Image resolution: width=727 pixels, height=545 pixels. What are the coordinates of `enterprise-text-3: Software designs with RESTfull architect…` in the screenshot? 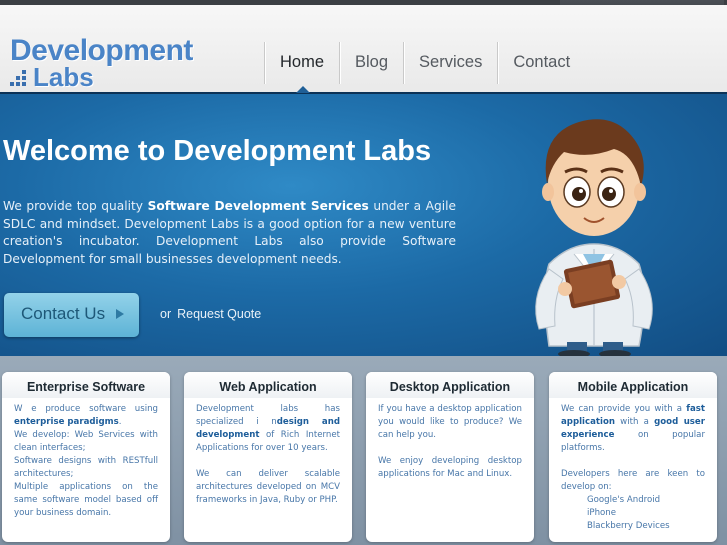 It's located at (86, 467).